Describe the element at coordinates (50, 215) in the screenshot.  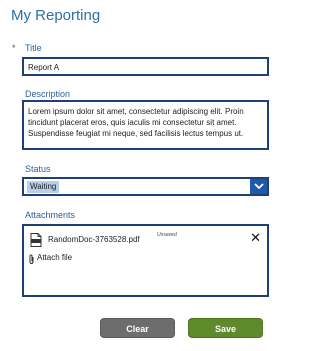
I see `attachments-label: Attachments` at that location.